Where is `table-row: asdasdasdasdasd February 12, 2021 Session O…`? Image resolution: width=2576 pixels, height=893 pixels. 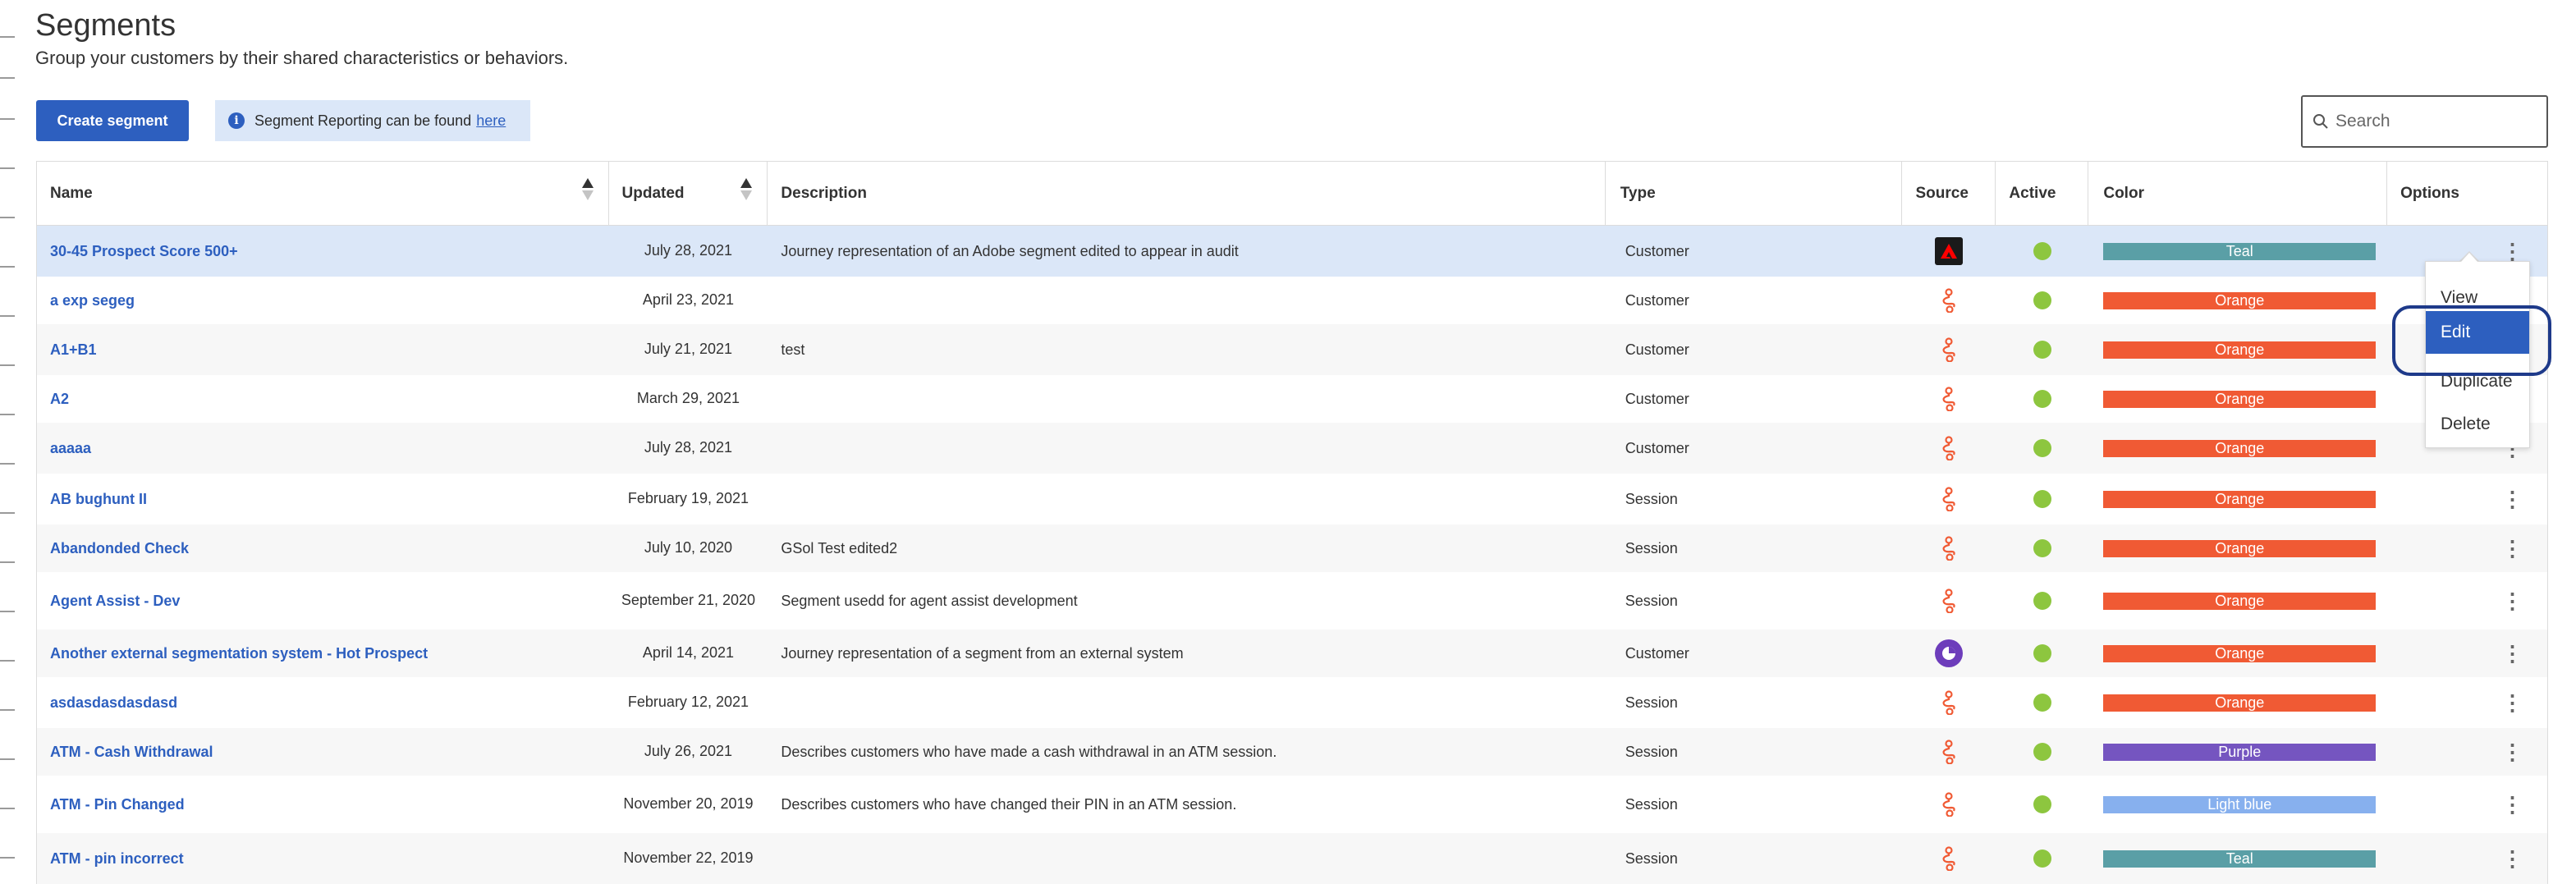 table-row: asdasdasdasdasd February 12, 2021 Session O… is located at coordinates (1292, 702).